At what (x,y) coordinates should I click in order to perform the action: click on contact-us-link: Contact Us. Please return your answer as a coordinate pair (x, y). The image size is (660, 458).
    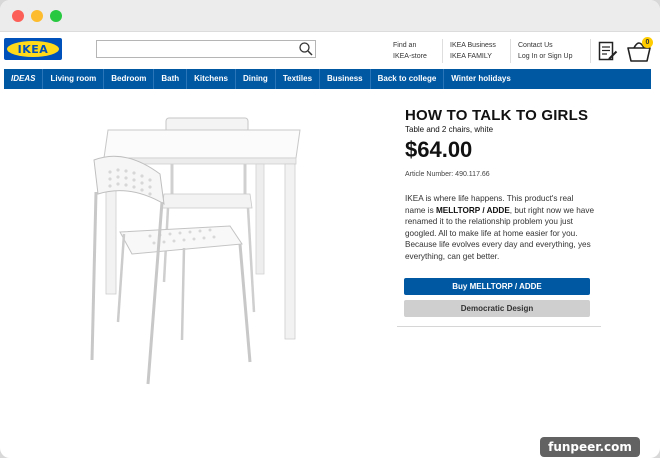
    Looking at the image, I should click on (545, 45).